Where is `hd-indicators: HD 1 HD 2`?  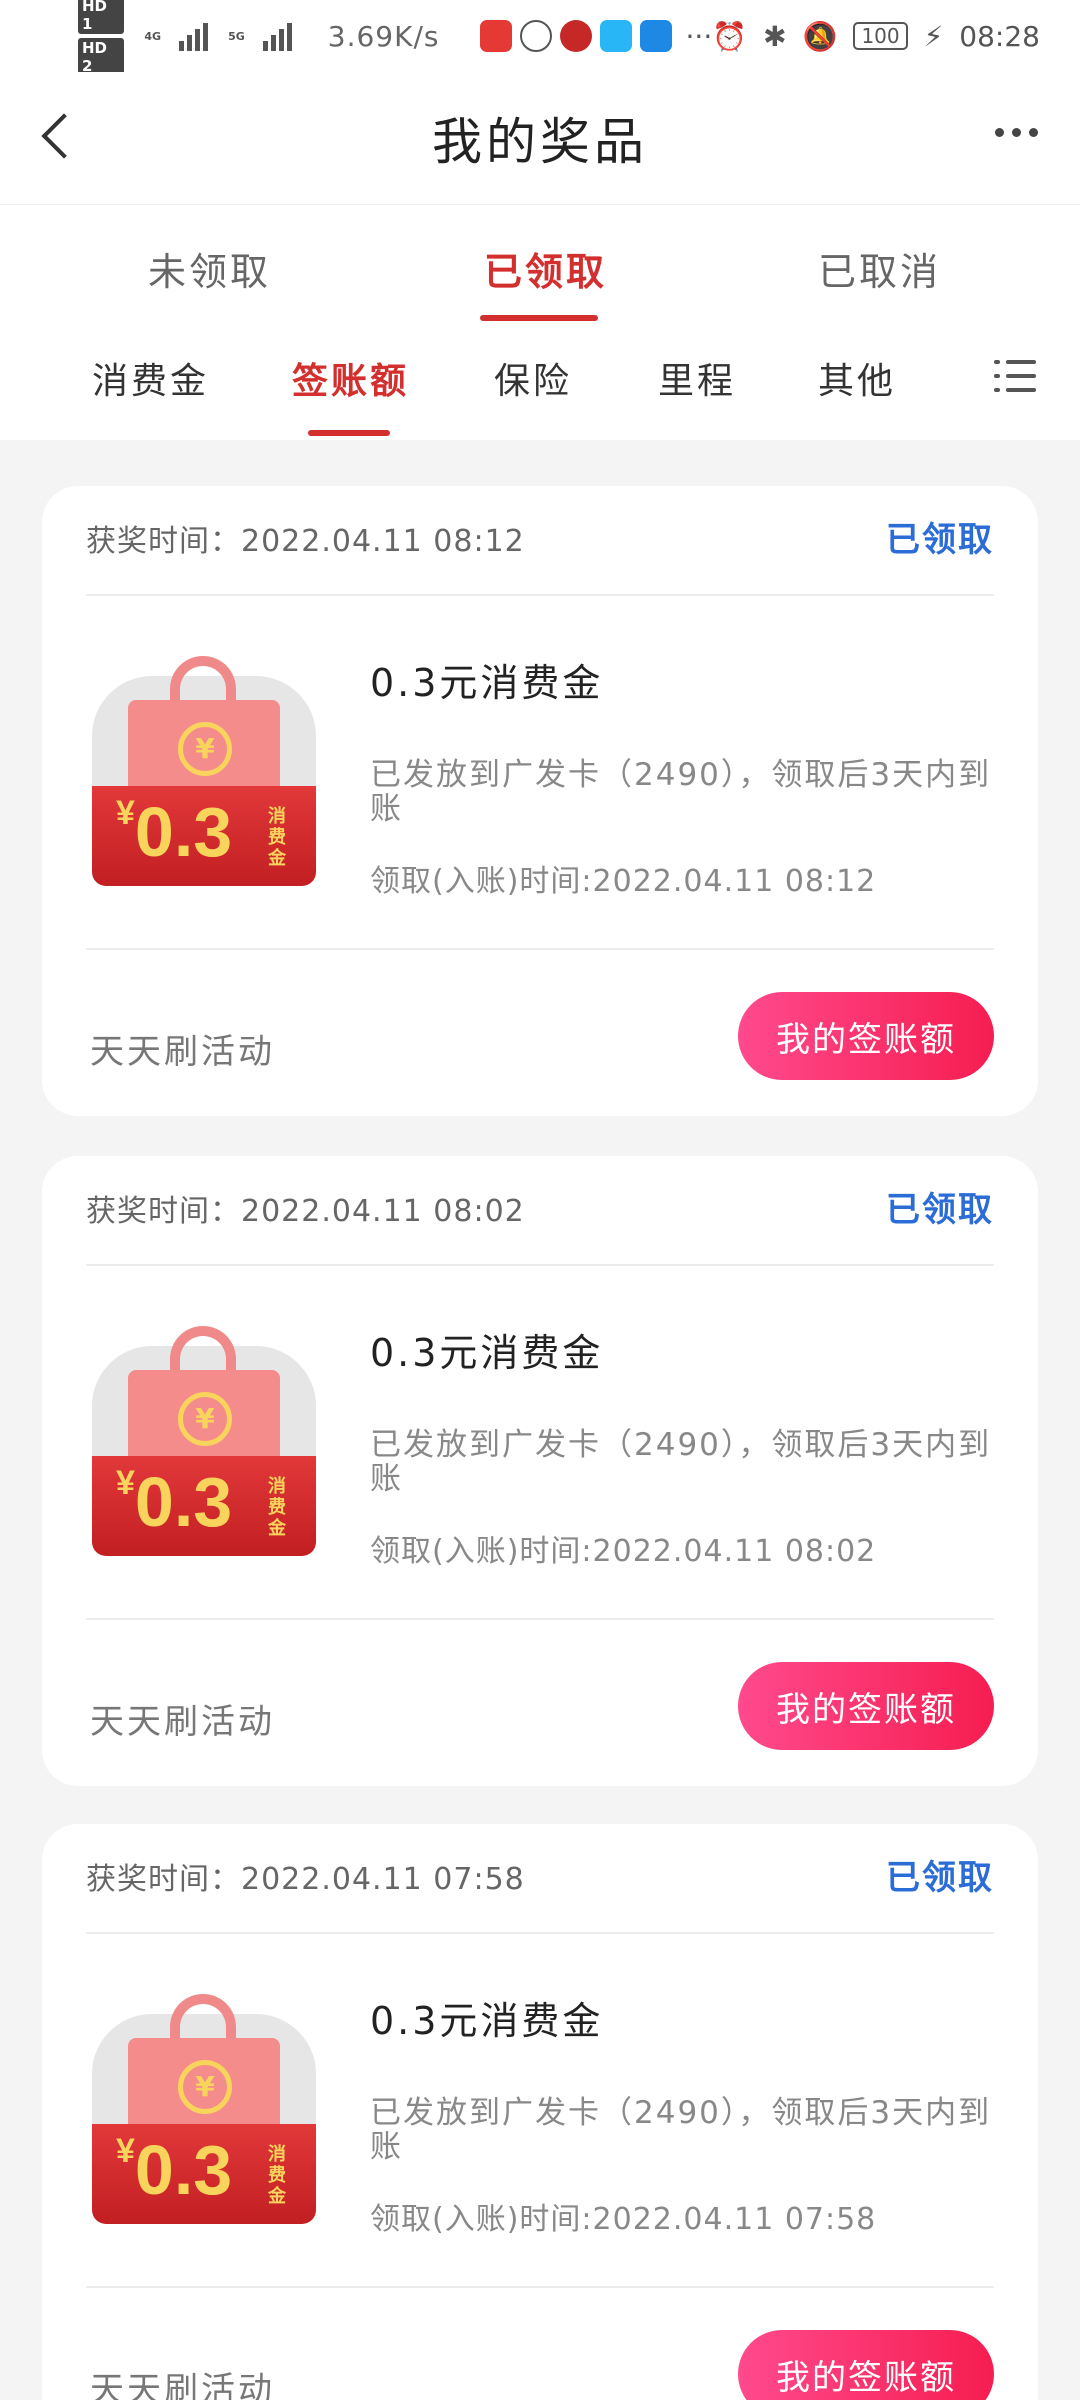 hd-indicators: HD 1 HD 2 is located at coordinates (101, 38).